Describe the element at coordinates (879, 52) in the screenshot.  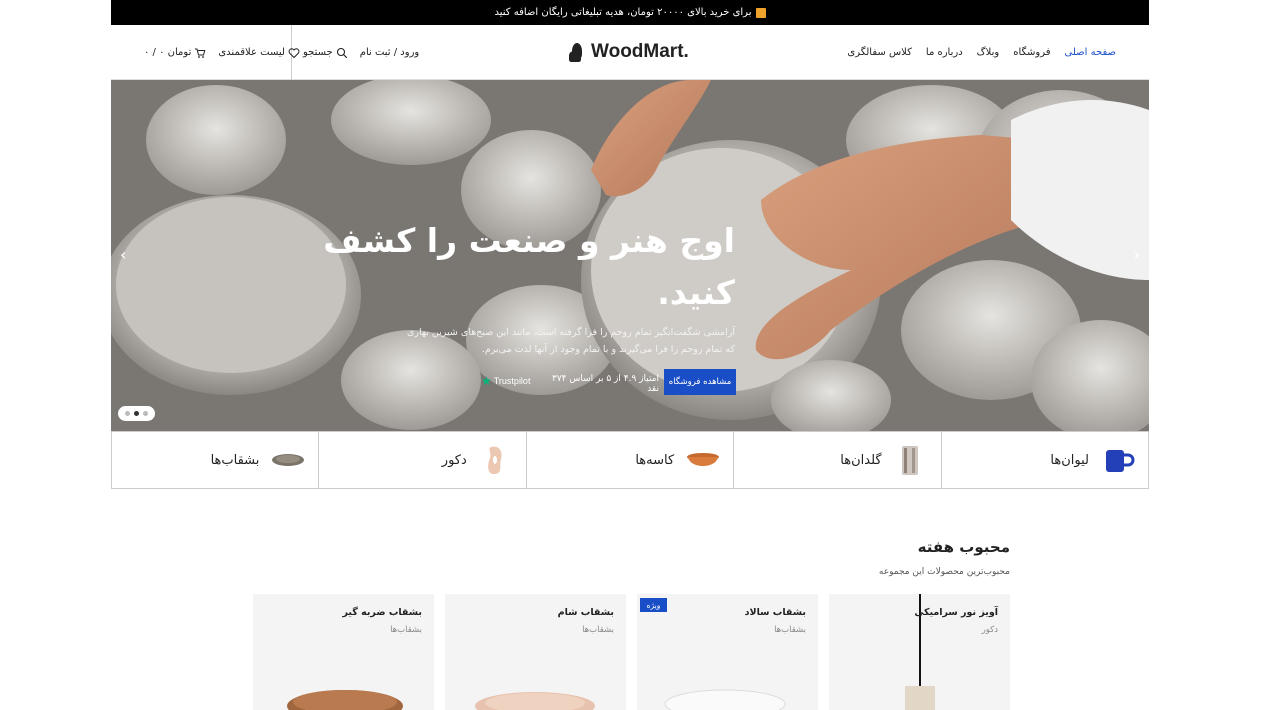
I see `nav-pottery-class: کلاس سفالگری` at that location.